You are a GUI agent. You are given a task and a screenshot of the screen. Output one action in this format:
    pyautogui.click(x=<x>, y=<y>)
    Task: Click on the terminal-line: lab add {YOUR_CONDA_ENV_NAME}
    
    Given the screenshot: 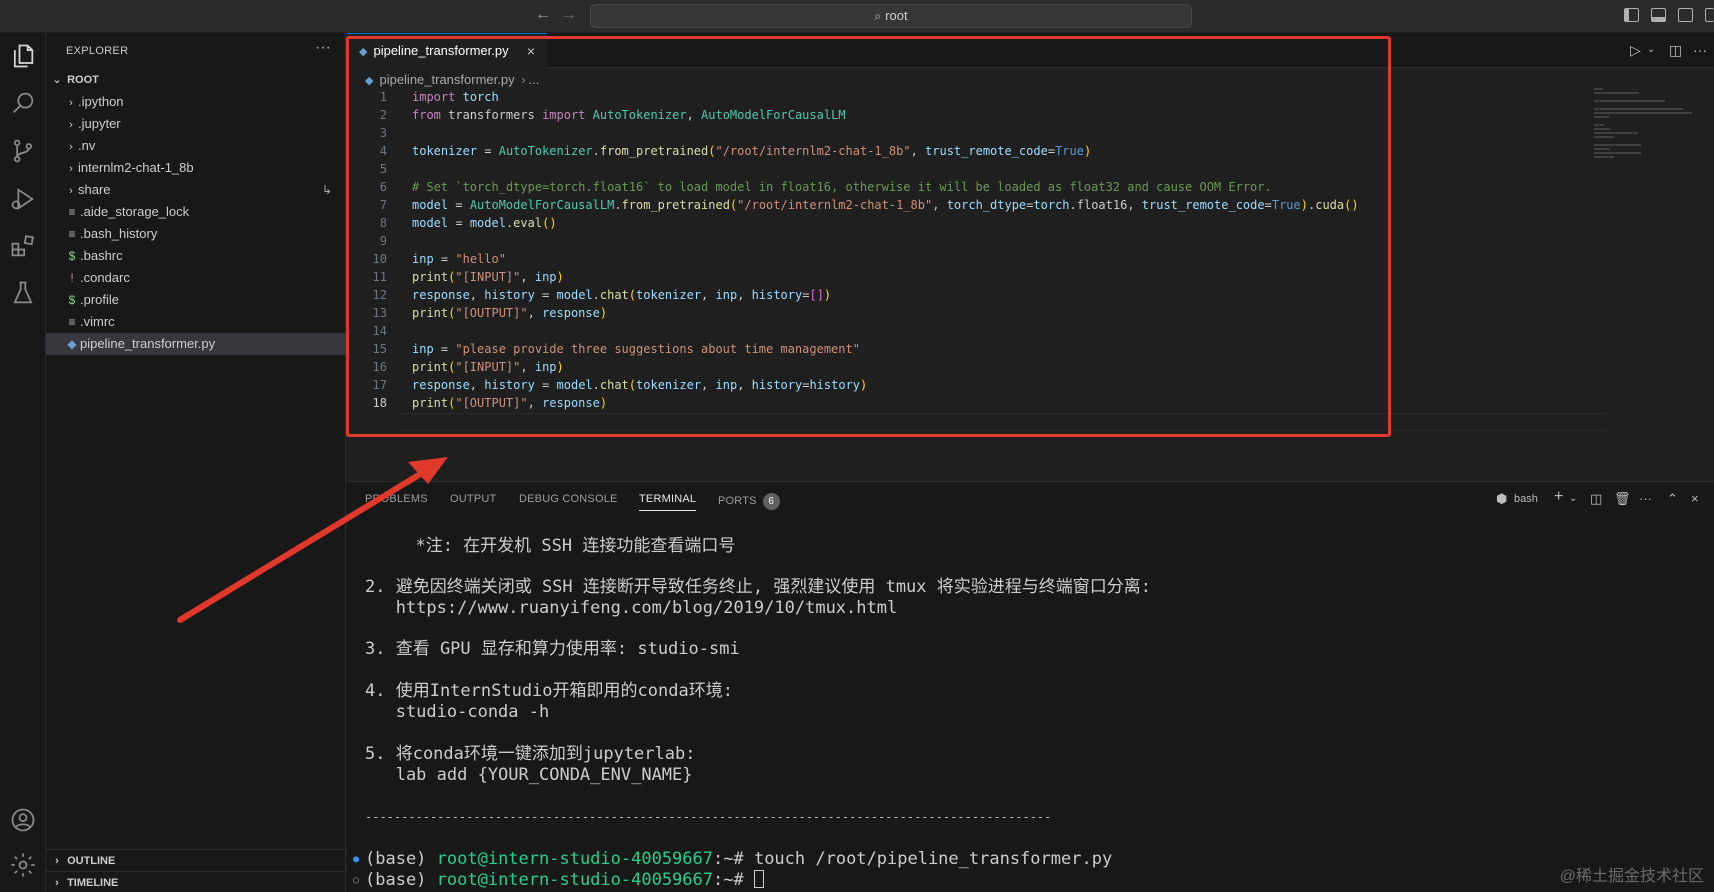 What is the action you would take?
    pyautogui.click(x=529, y=775)
    